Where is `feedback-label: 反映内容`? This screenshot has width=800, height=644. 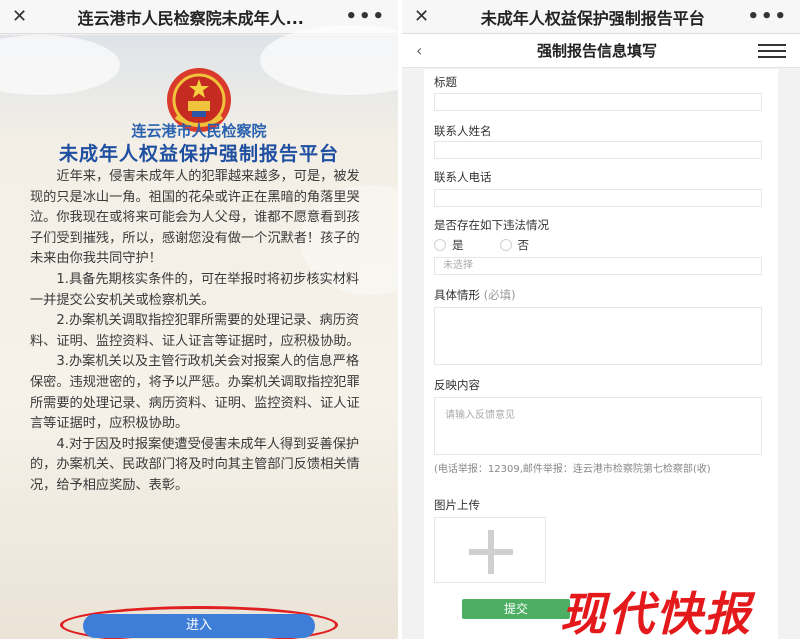 feedback-label: 反映内容 is located at coordinates (457, 385).